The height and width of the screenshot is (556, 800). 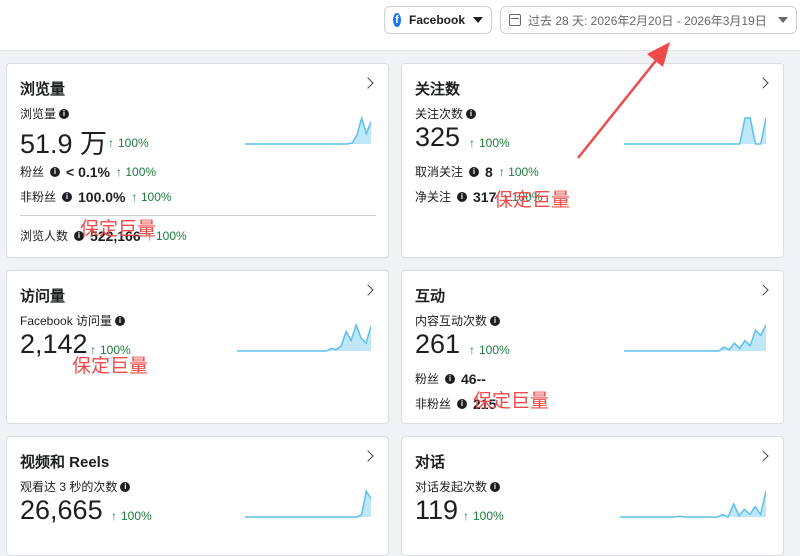 I want to click on annotation-arrow-line, so click(x=618, y=108).